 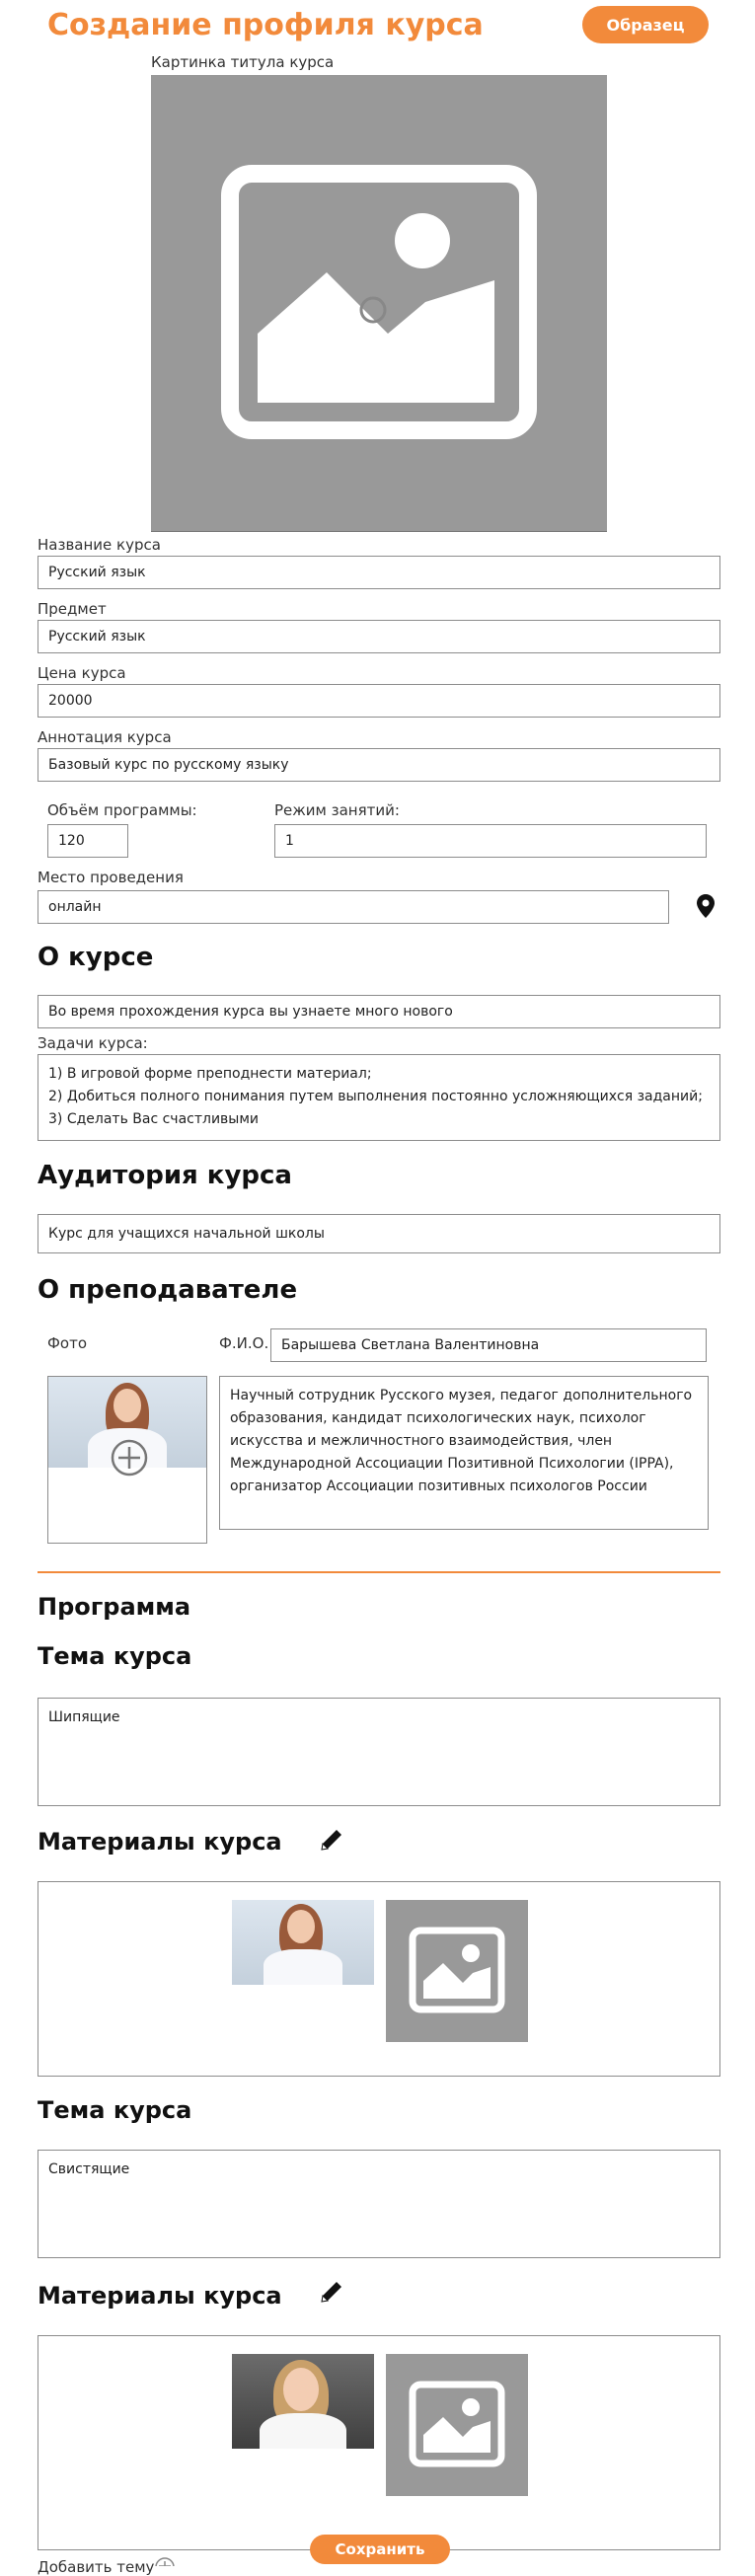 I want to click on topic-textarea: Шипящие, so click(x=379, y=1752).